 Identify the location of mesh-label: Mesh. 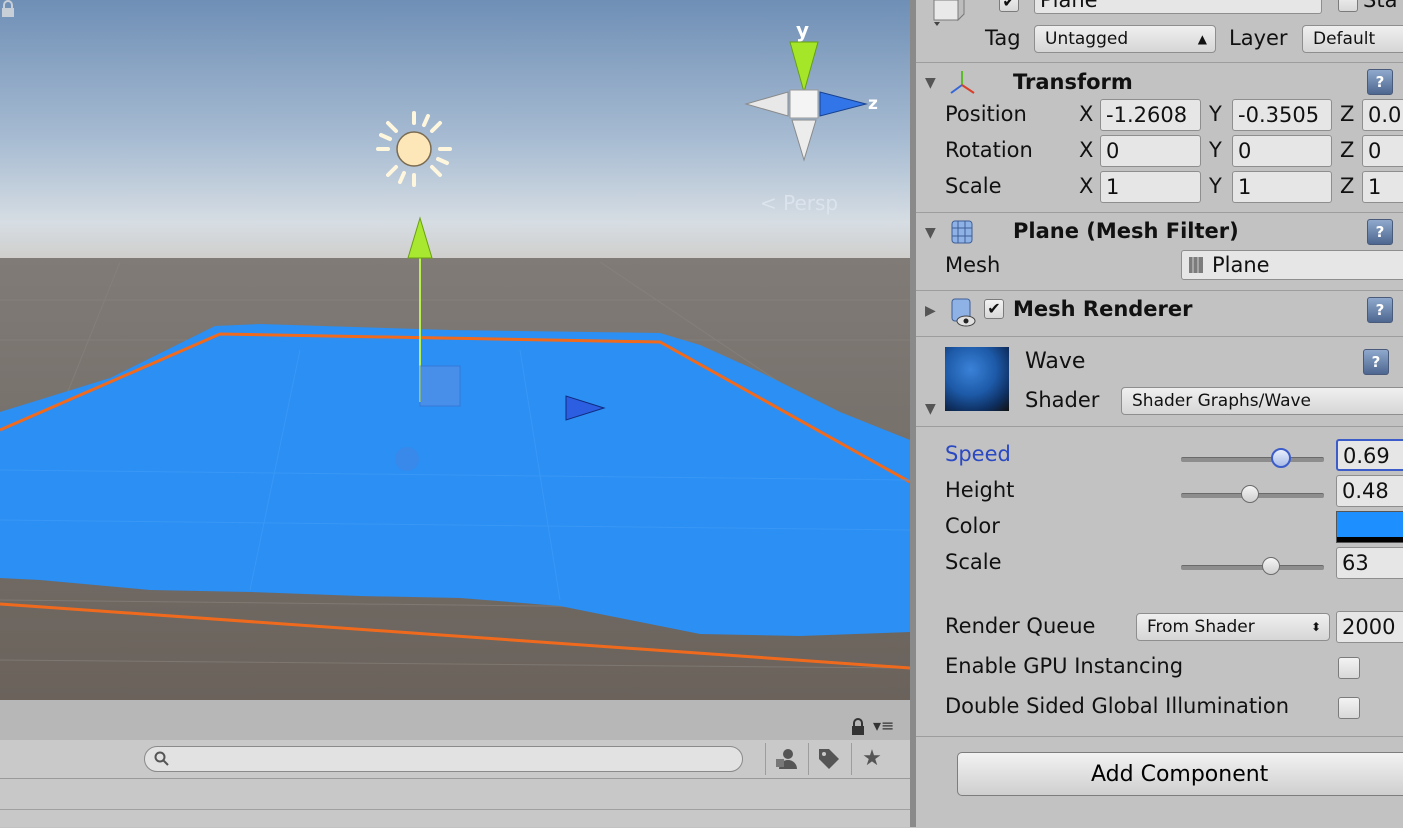
(973, 265).